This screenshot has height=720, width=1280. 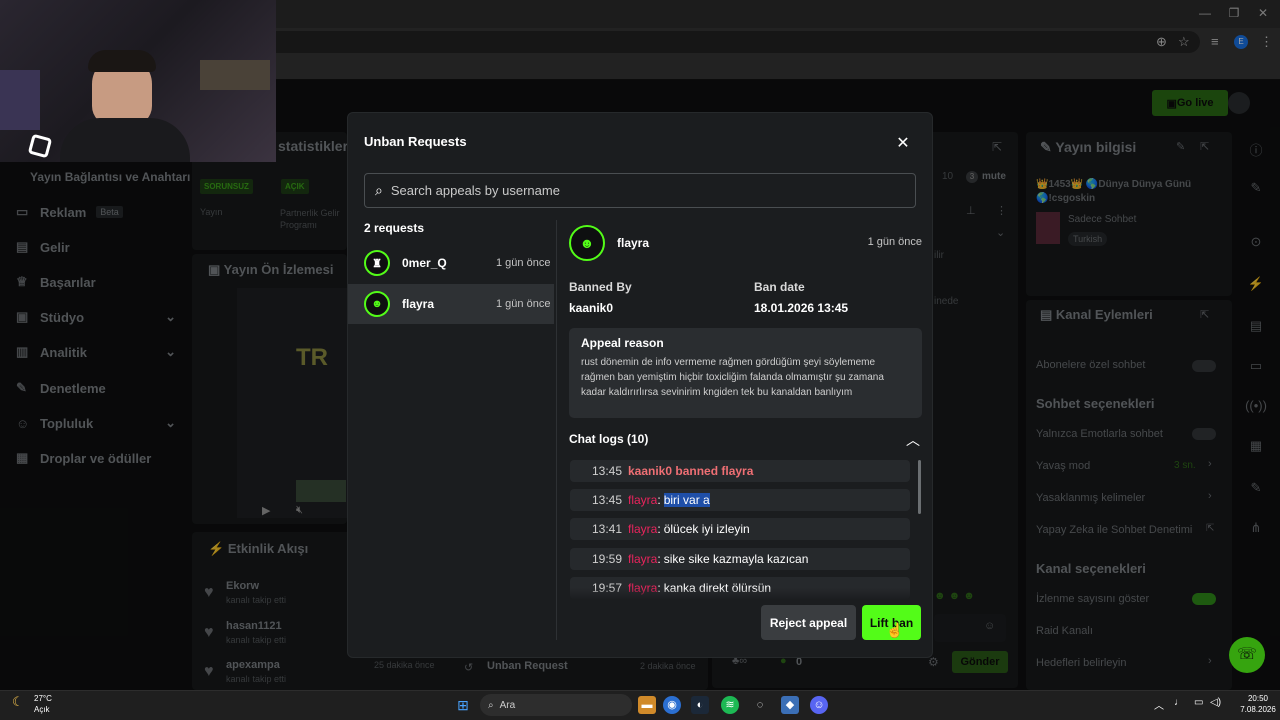 I want to click on spotify-icon: ≋, so click(x=730, y=705).